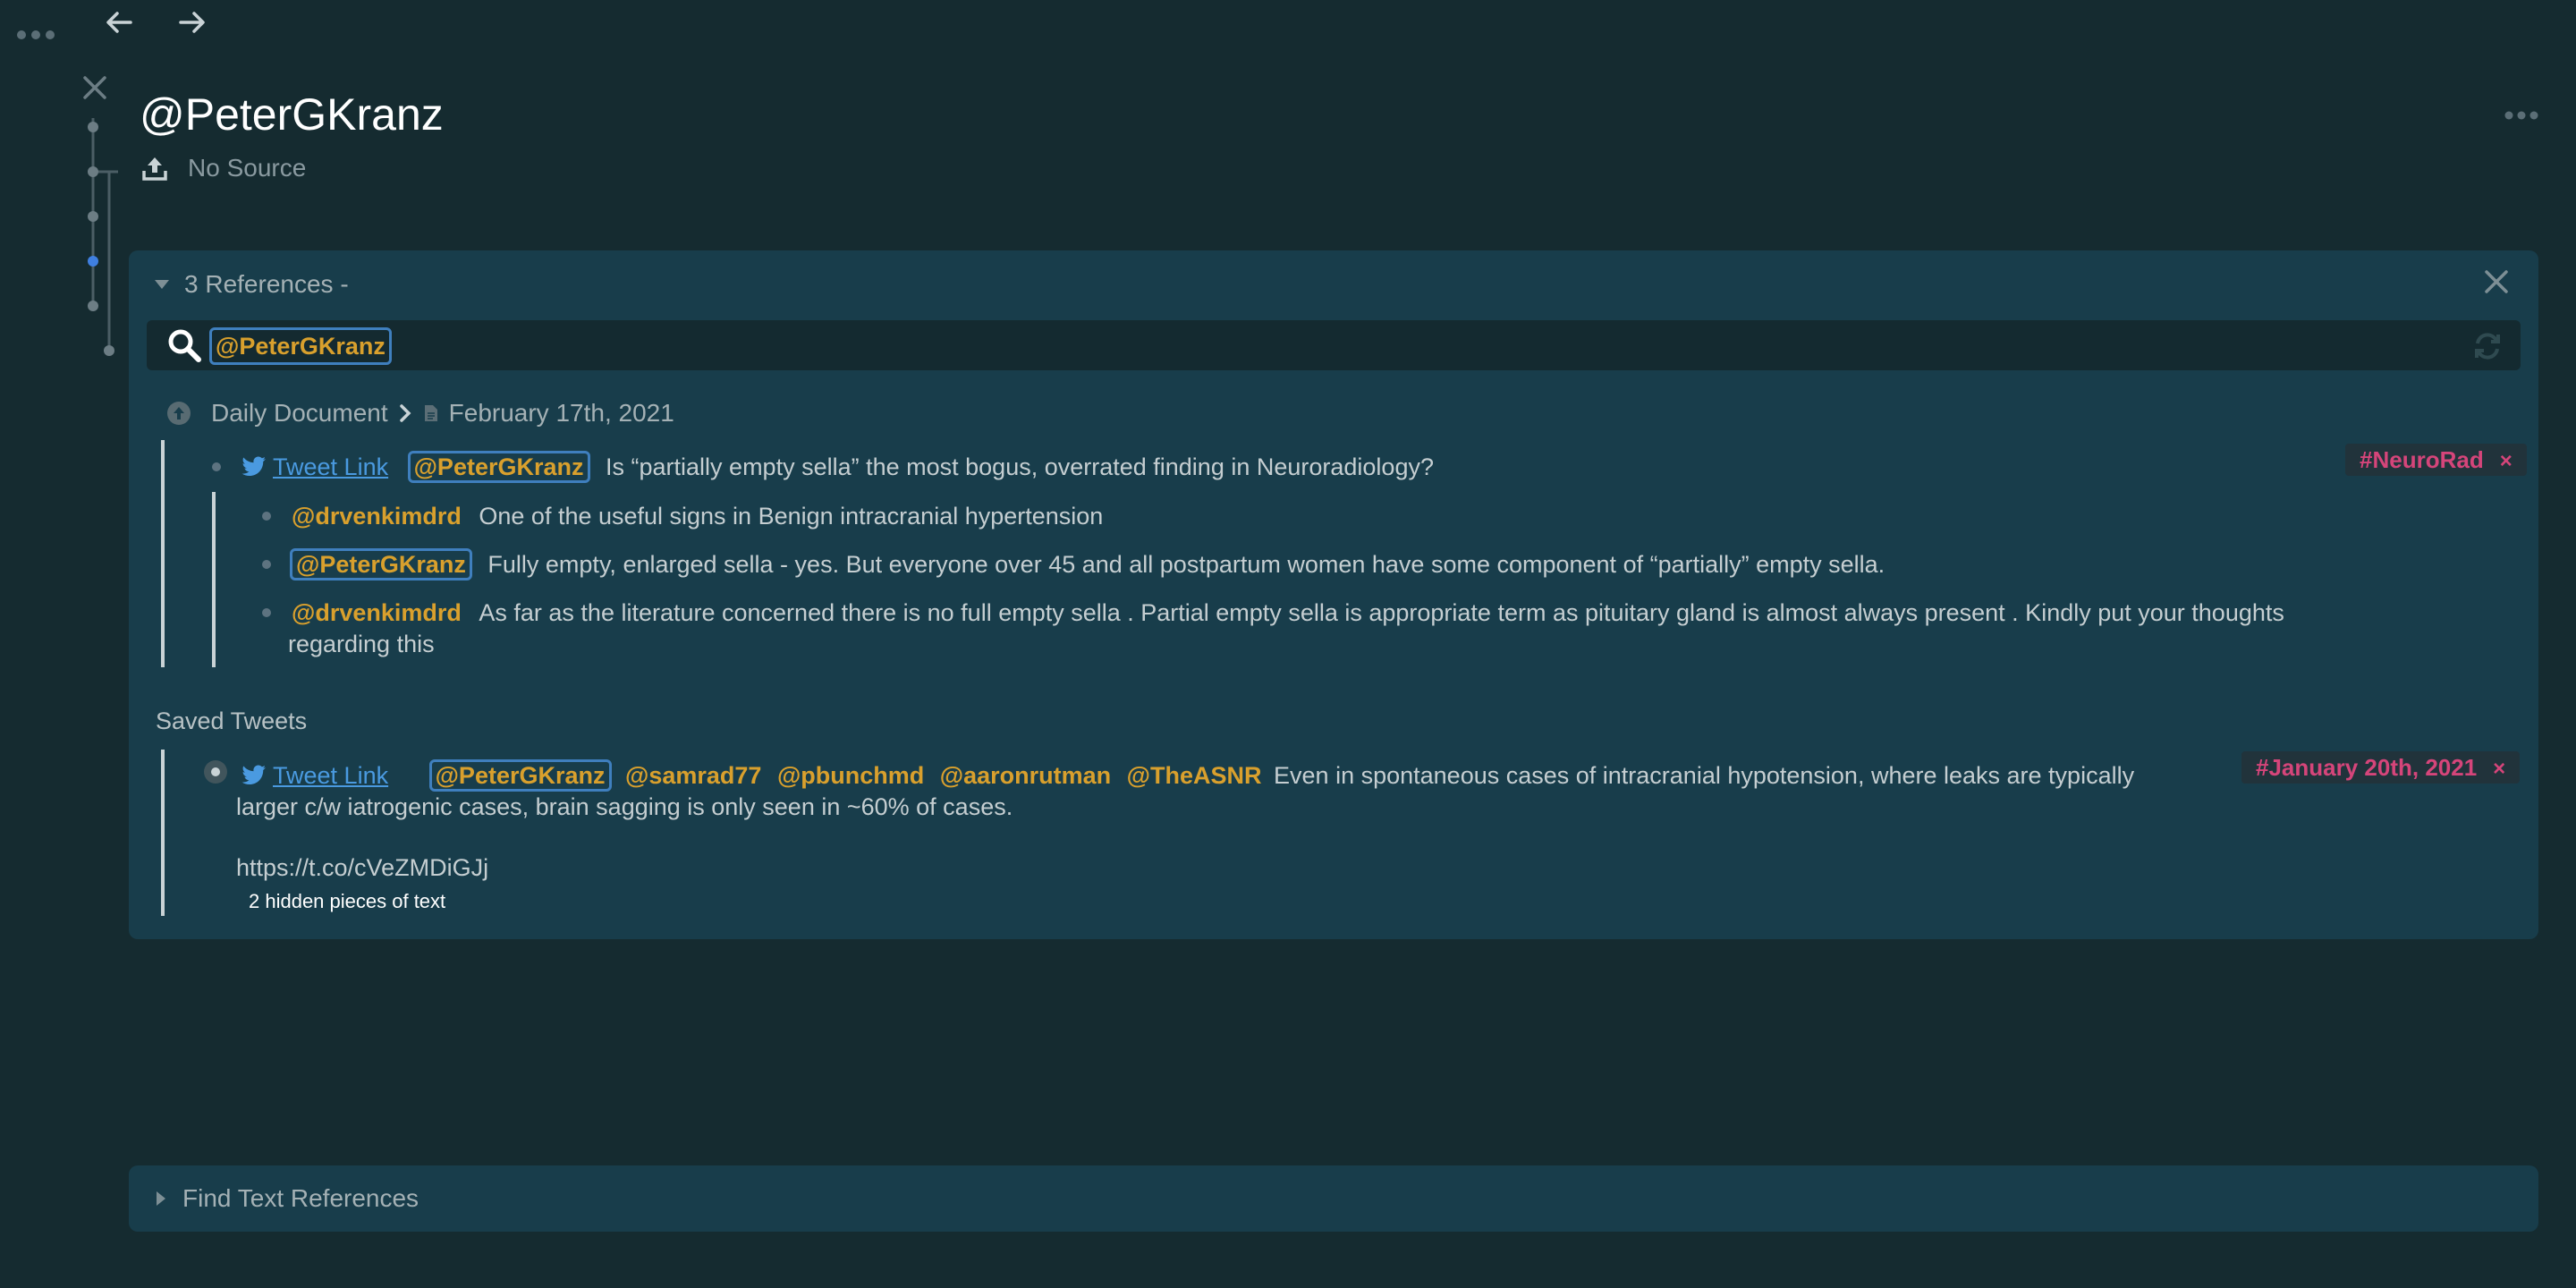 The height and width of the screenshot is (1288, 2576). What do you see at coordinates (292, 114) in the screenshot?
I see `page-title: @PeterGKranz` at bounding box center [292, 114].